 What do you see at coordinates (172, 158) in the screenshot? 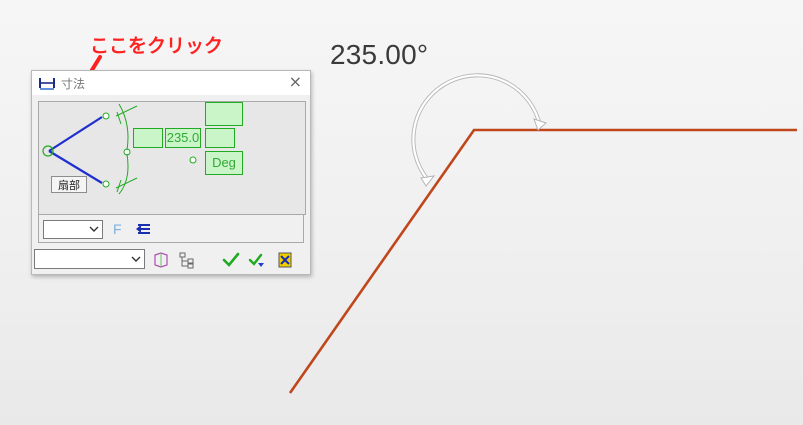
I see `dimension-preview-panel: 235.0 Deg 扇部` at bounding box center [172, 158].